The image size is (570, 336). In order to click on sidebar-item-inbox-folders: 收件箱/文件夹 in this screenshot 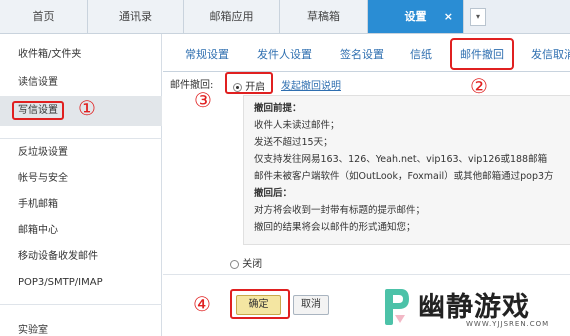, I will do `click(81, 55)`.